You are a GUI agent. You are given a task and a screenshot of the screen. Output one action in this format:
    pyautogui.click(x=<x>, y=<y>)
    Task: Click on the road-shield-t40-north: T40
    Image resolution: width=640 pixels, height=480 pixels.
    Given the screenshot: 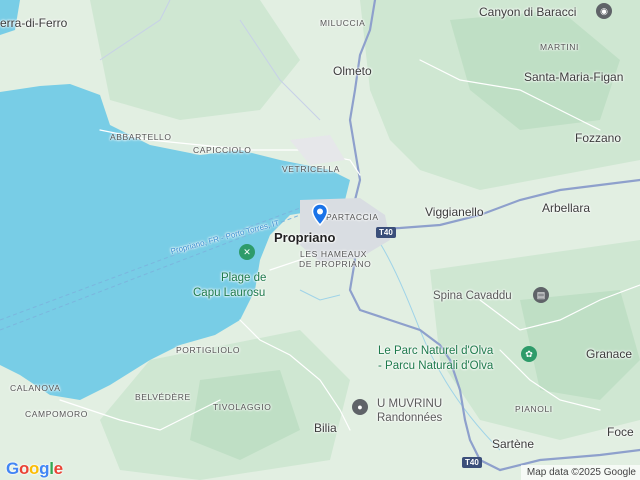 What is the action you would take?
    pyautogui.click(x=386, y=232)
    